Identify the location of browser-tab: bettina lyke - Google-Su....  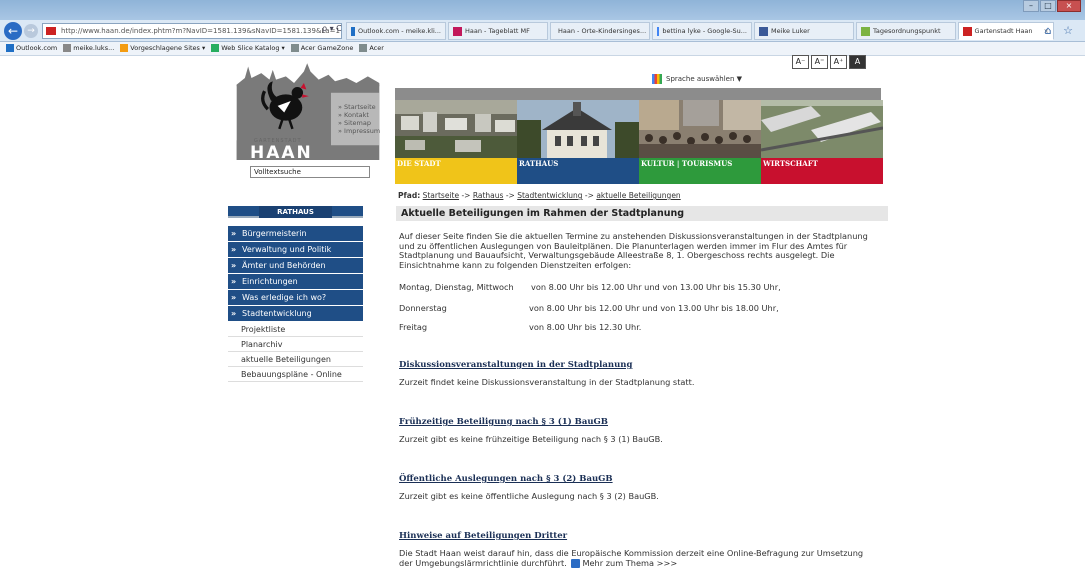
(702, 31).